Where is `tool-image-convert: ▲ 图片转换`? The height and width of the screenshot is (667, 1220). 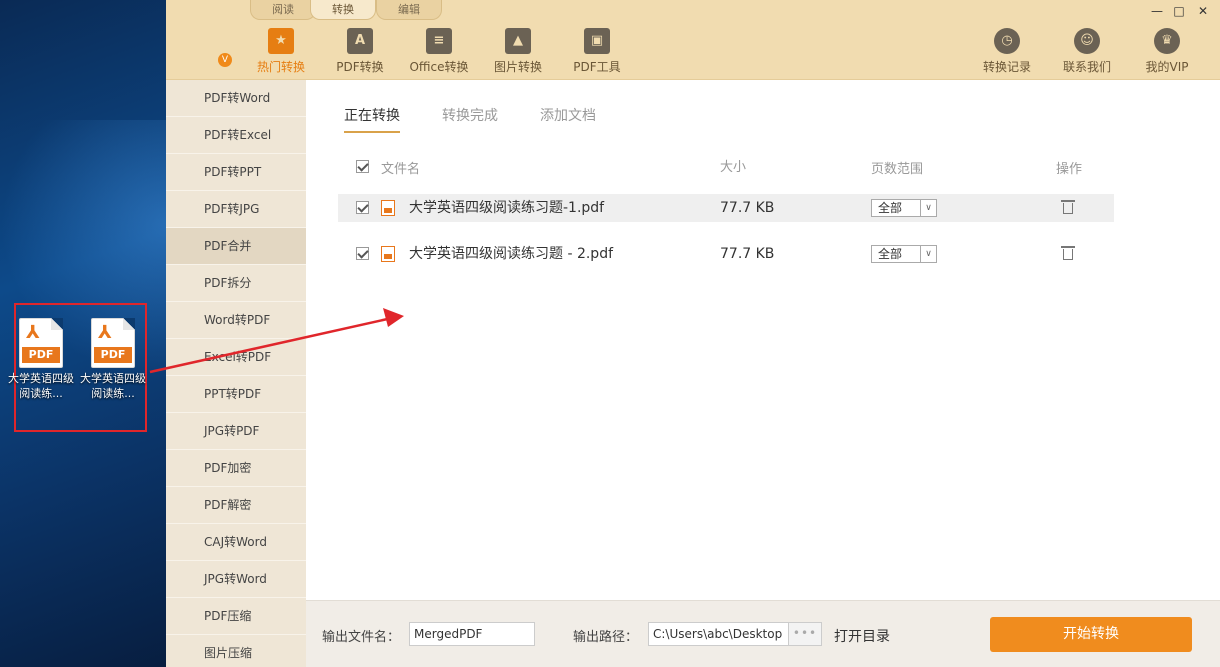
tool-image-convert: ▲ 图片转换 is located at coordinates (518, 51).